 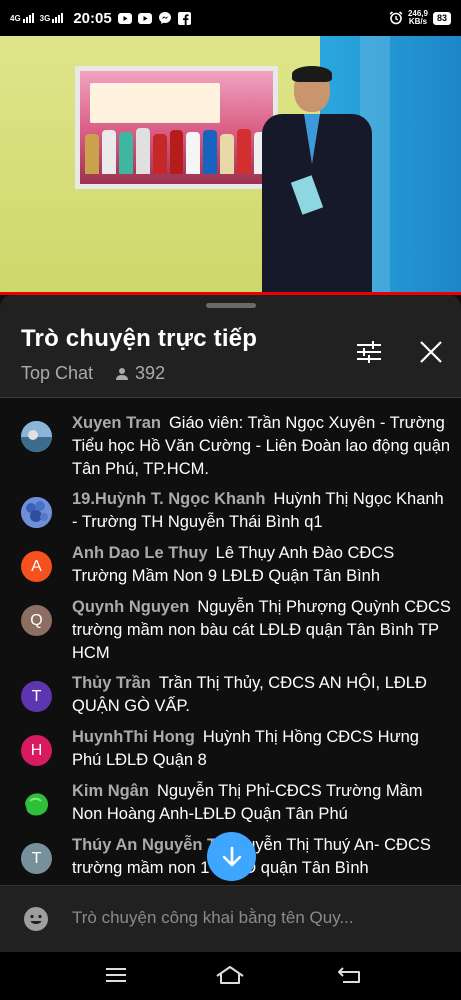 I want to click on avatar: A, so click(x=36, y=566).